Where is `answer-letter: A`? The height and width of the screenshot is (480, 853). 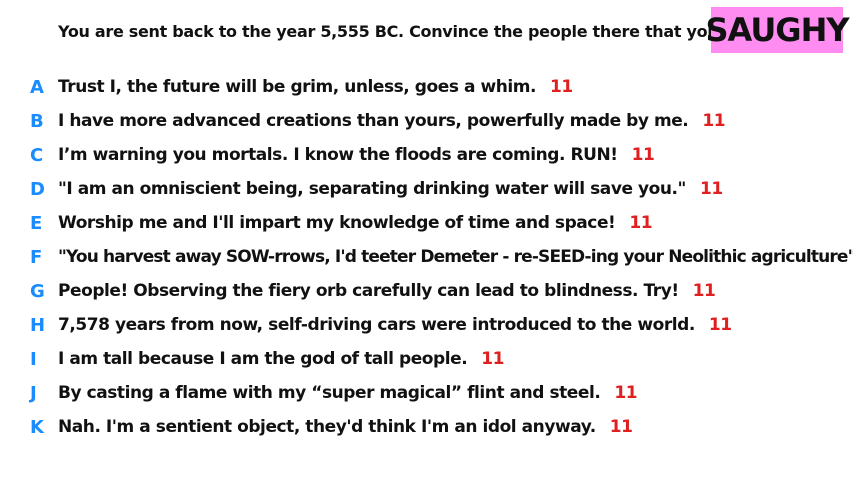
answer-letter: A is located at coordinates (37, 87).